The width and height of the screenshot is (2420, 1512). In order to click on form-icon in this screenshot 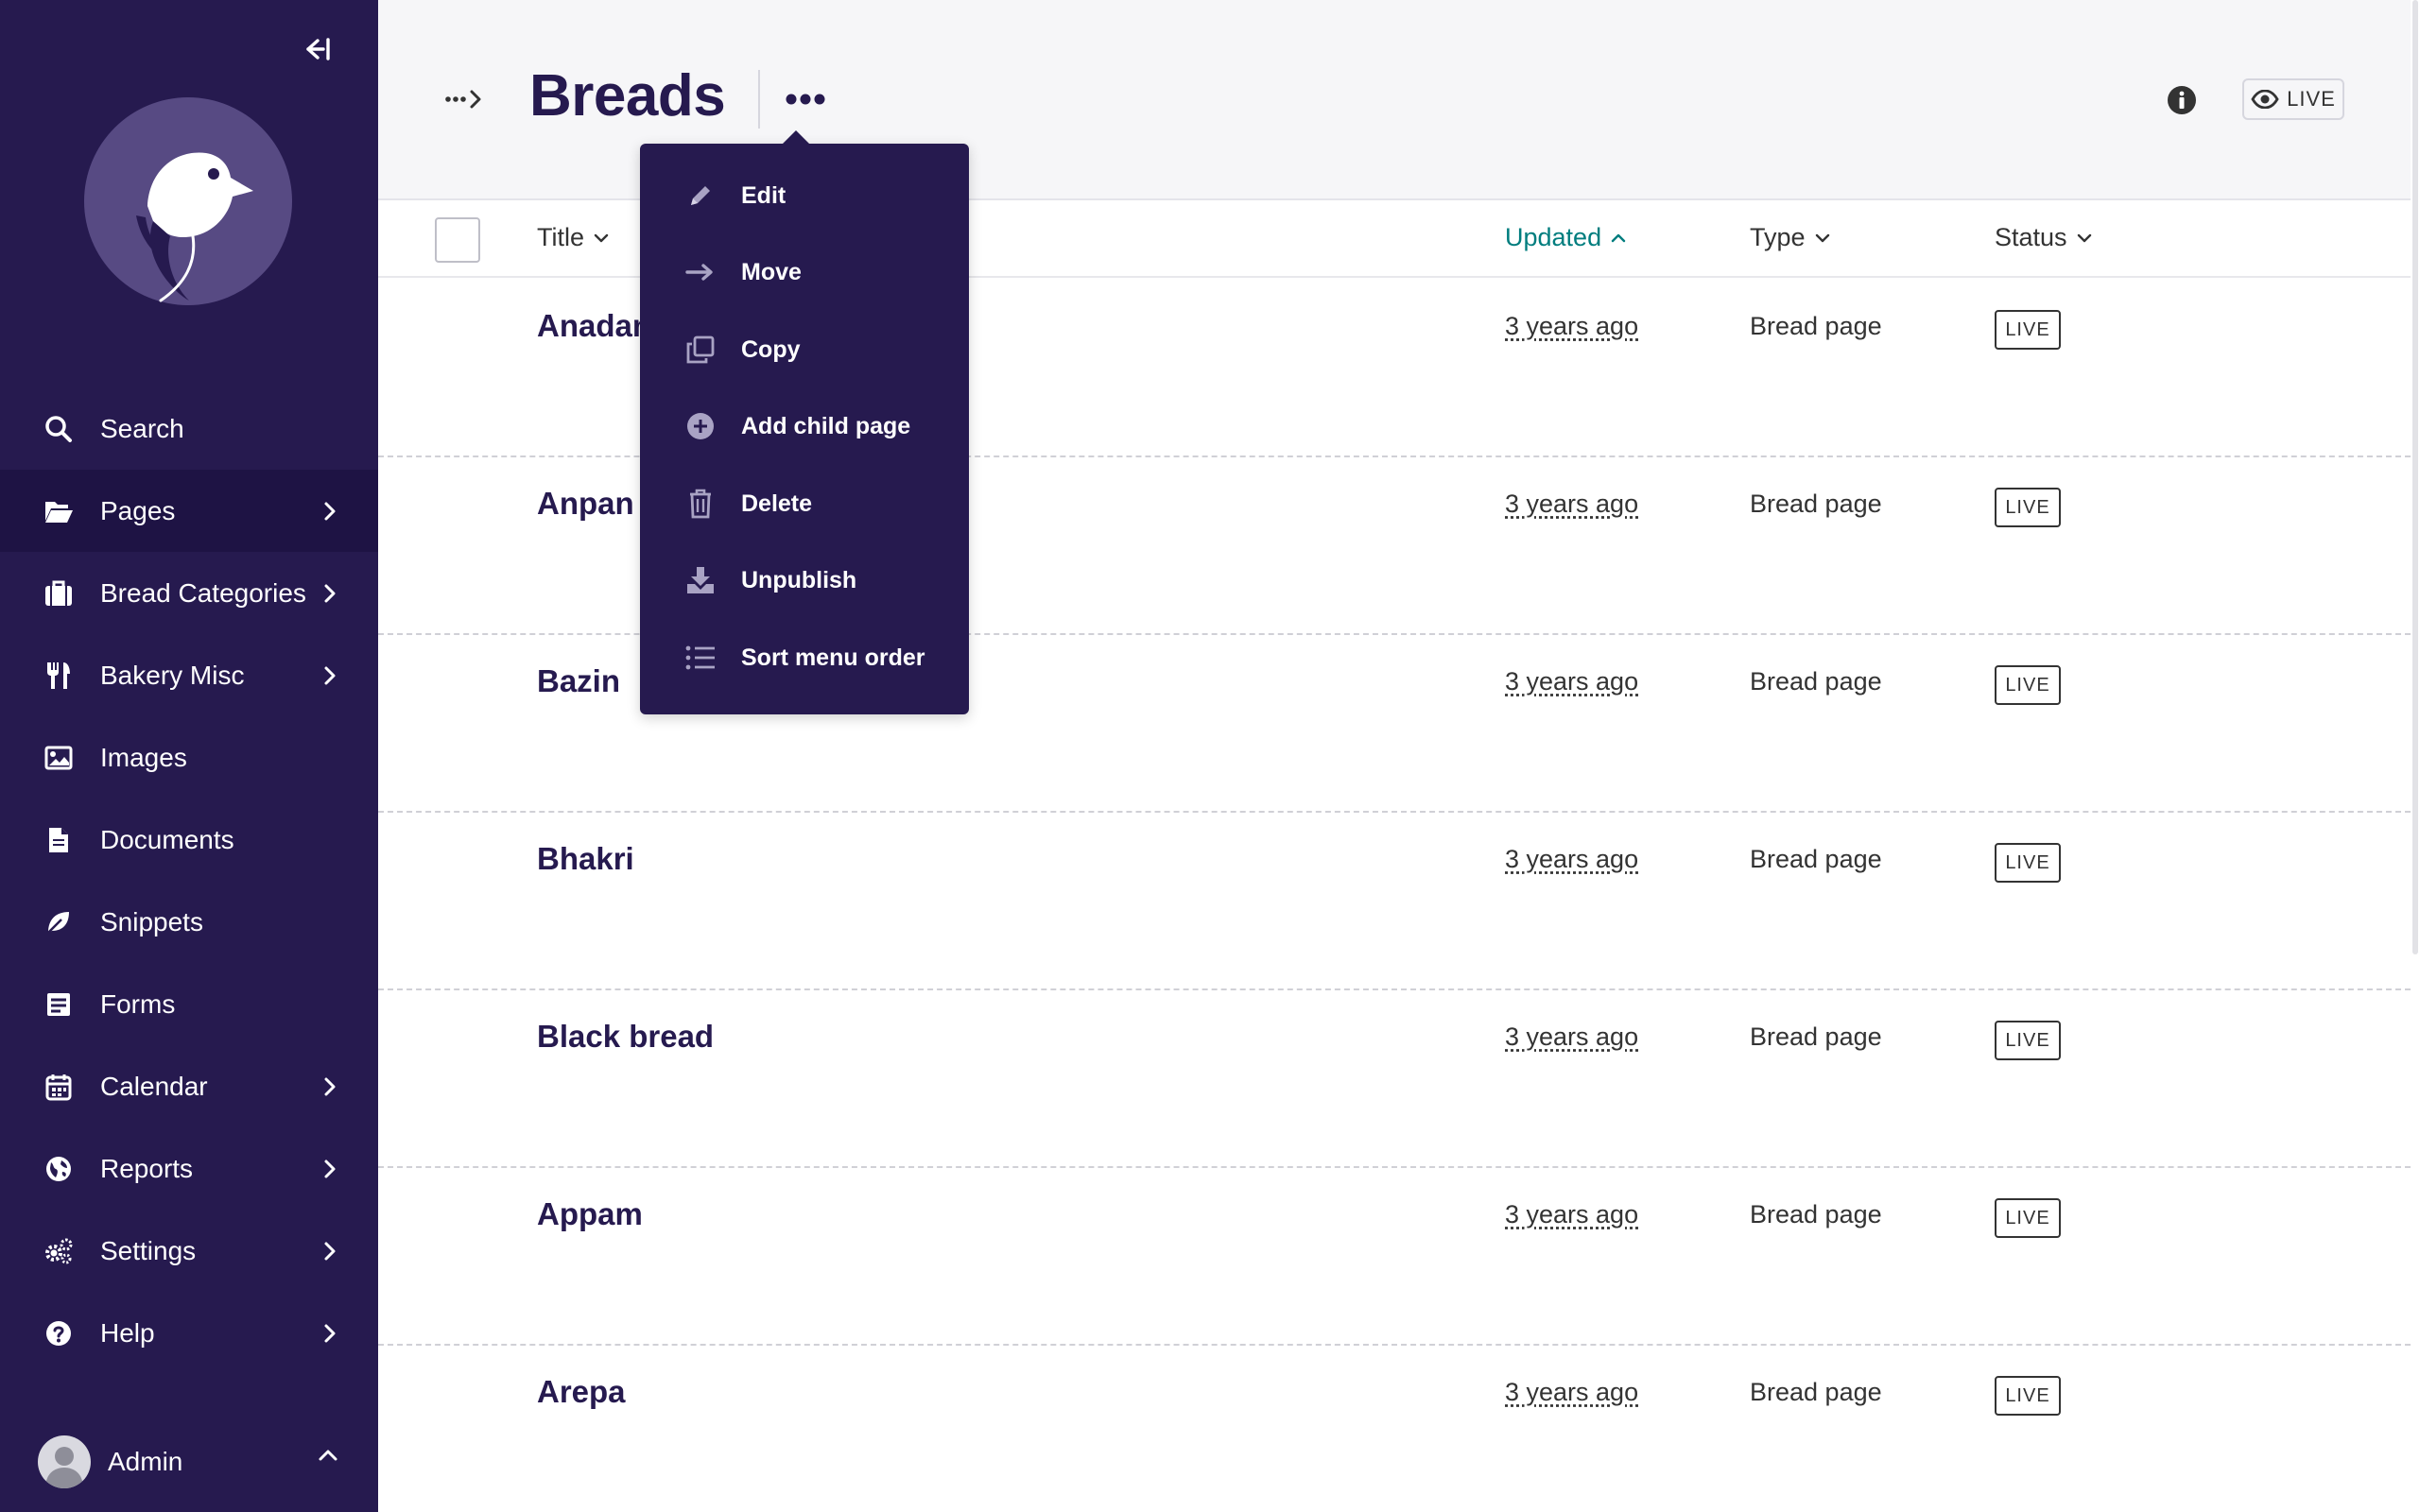, I will do `click(59, 1005)`.